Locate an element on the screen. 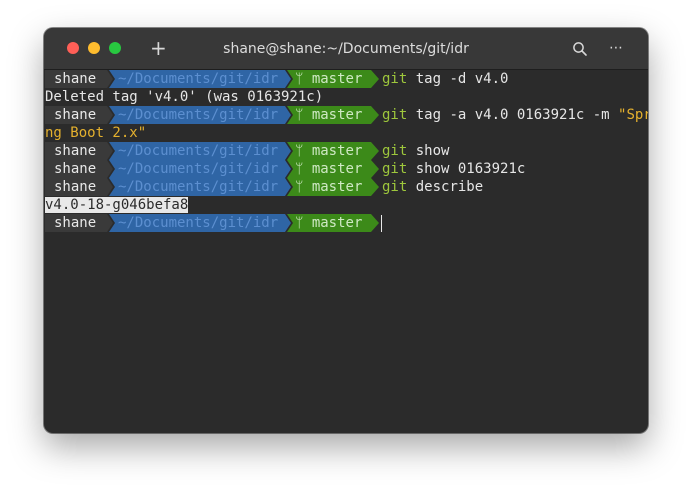 Image resolution: width=692 pixels, height=493 pixels. window-title: shane@shane:~/Documents/git/idr is located at coordinates (346, 49).